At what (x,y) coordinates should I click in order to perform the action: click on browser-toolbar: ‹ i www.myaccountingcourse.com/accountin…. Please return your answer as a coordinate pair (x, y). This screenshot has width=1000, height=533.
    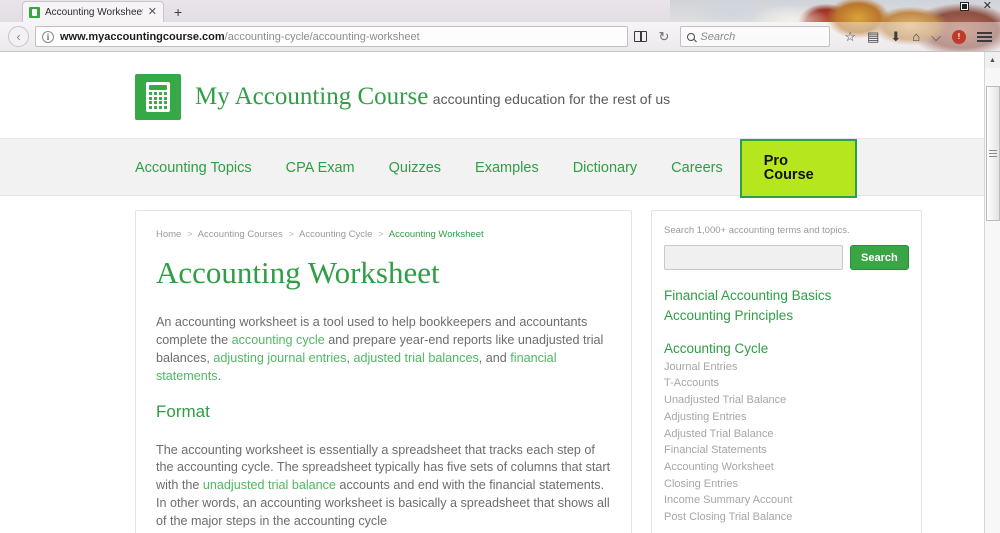
    Looking at the image, I should click on (500, 37).